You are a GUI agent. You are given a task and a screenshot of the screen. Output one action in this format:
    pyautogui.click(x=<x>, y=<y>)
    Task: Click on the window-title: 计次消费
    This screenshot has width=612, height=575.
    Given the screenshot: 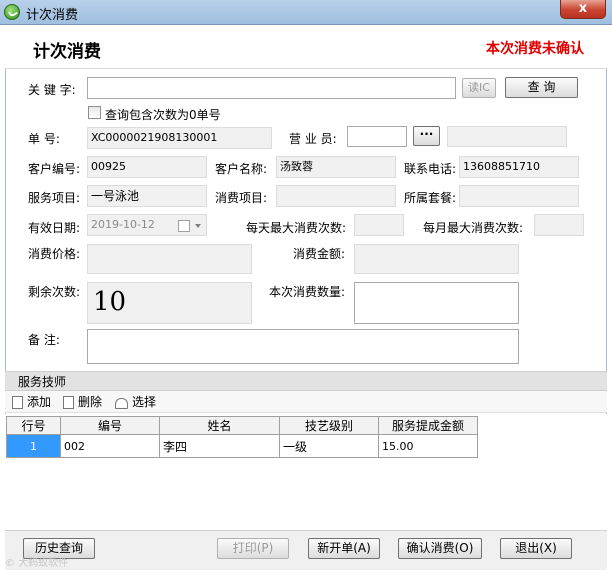 What is the action you would take?
    pyautogui.click(x=52, y=15)
    